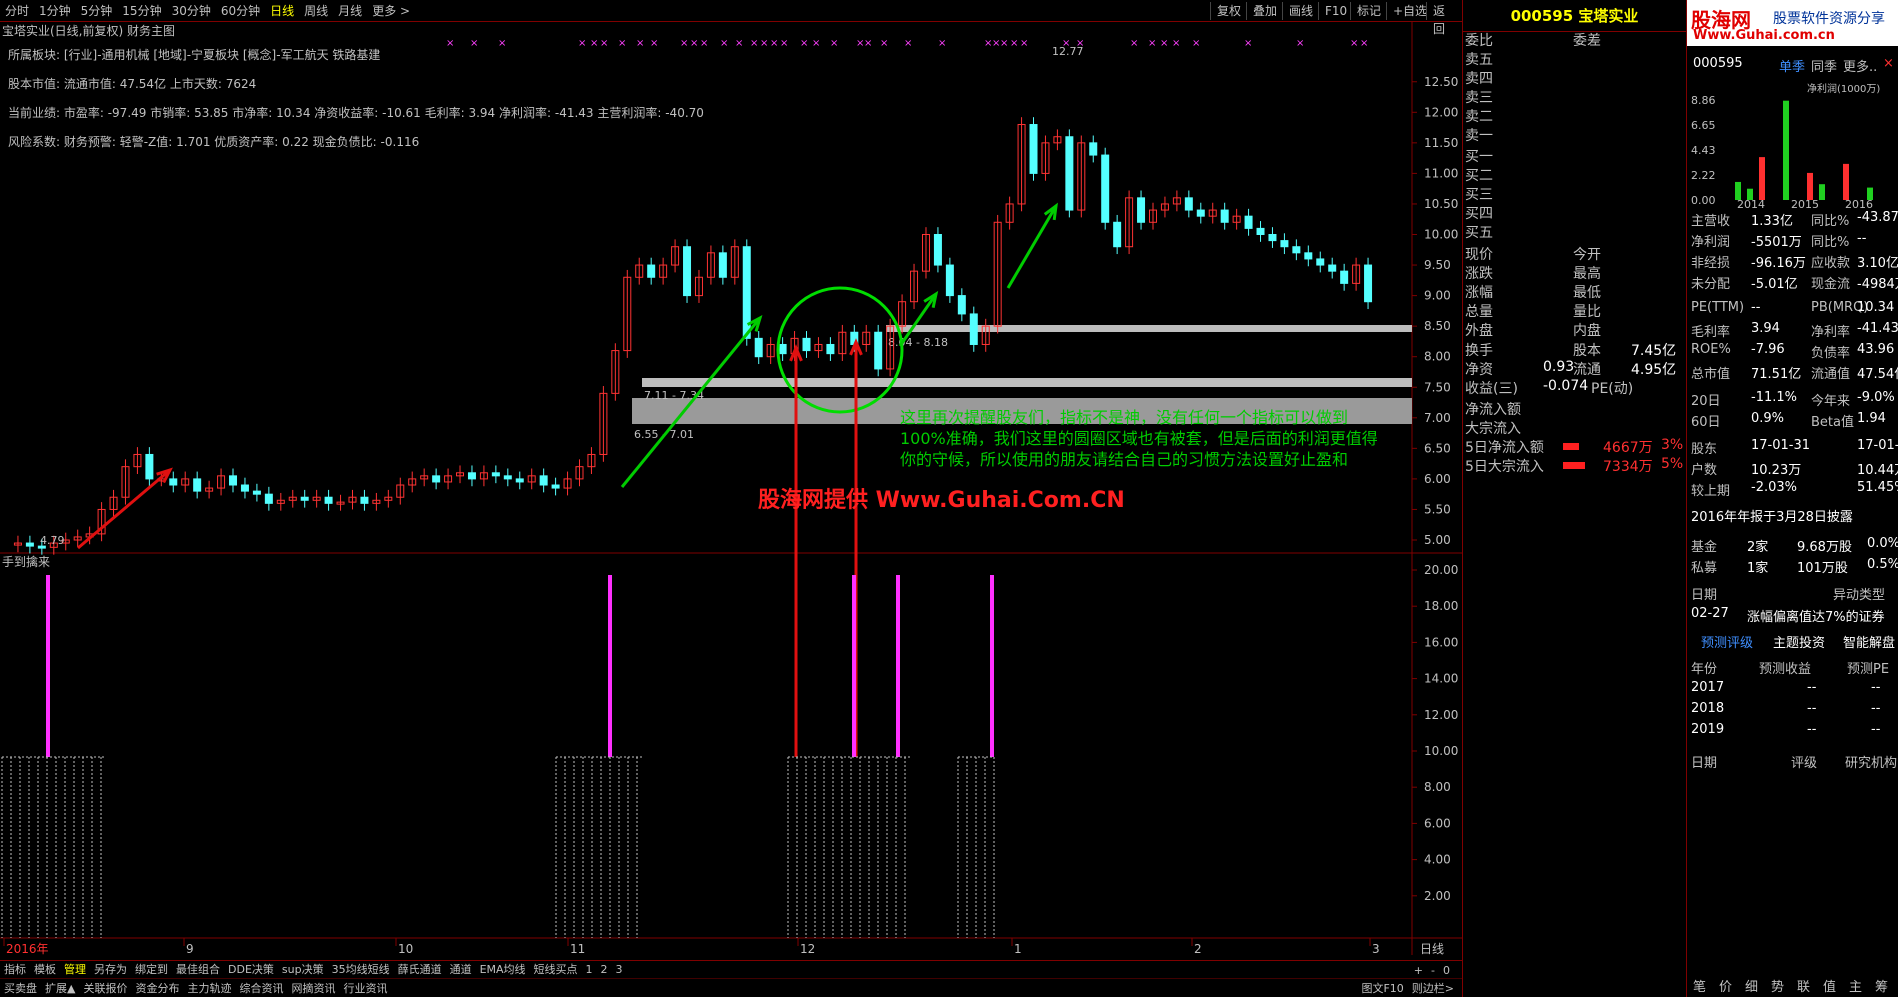 This screenshot has height=997, width=1898. I want to click on f10-row-8-2: 今年来, so click(1831, 401).